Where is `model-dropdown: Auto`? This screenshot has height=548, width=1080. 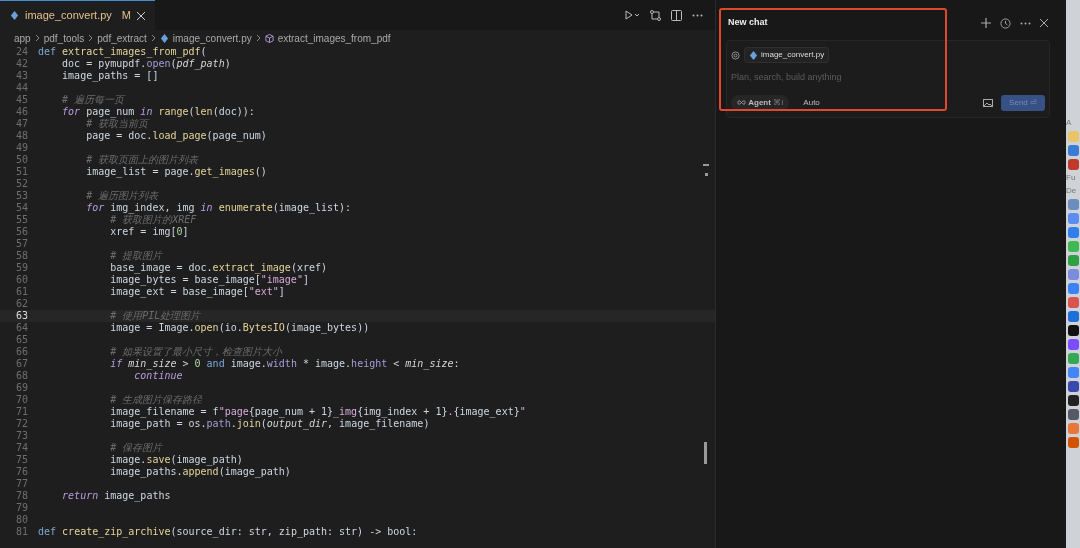 model-dropdown: Auto is located at coordinates (811, 102).